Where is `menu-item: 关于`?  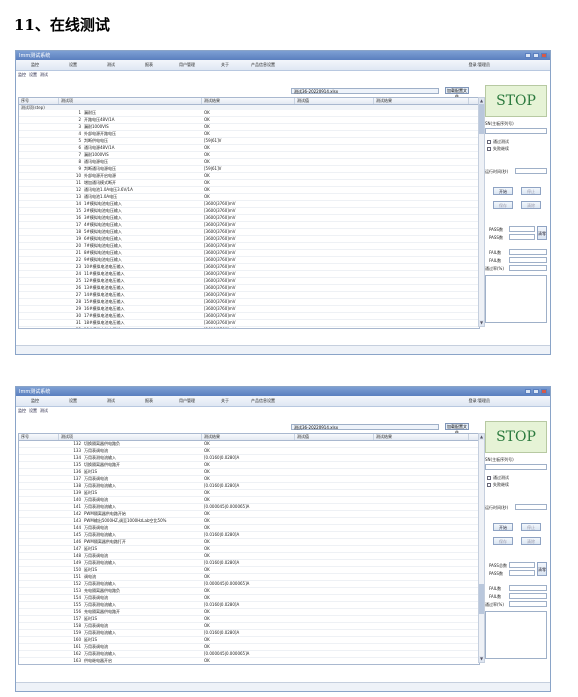
menu-item: 关于 is located at coordinates (225, 401).